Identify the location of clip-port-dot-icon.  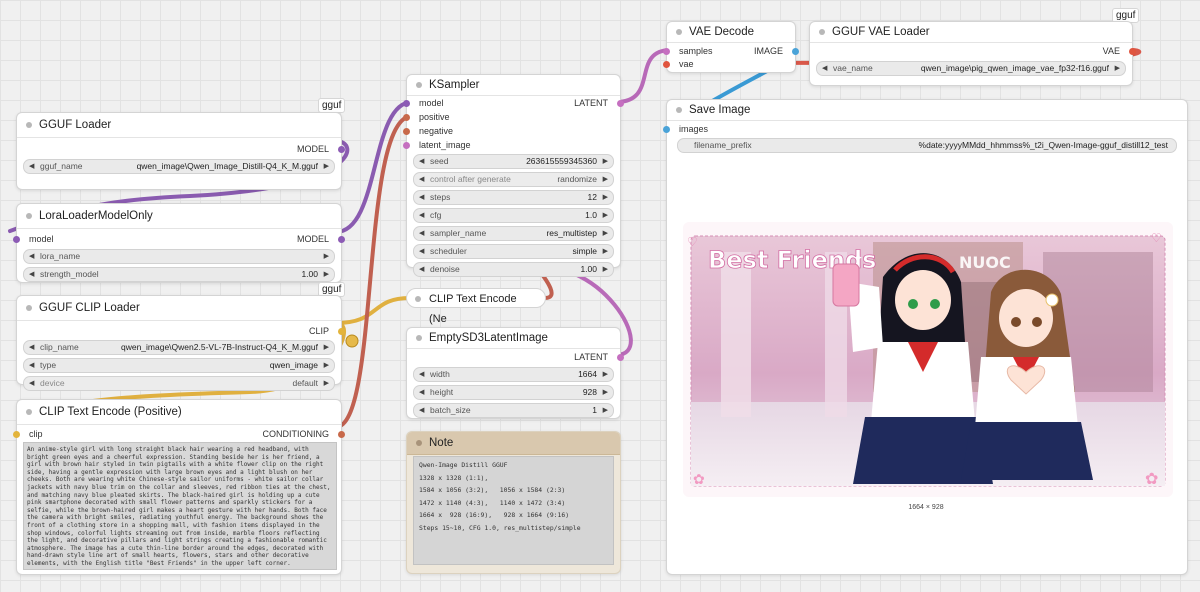
(341, 331).